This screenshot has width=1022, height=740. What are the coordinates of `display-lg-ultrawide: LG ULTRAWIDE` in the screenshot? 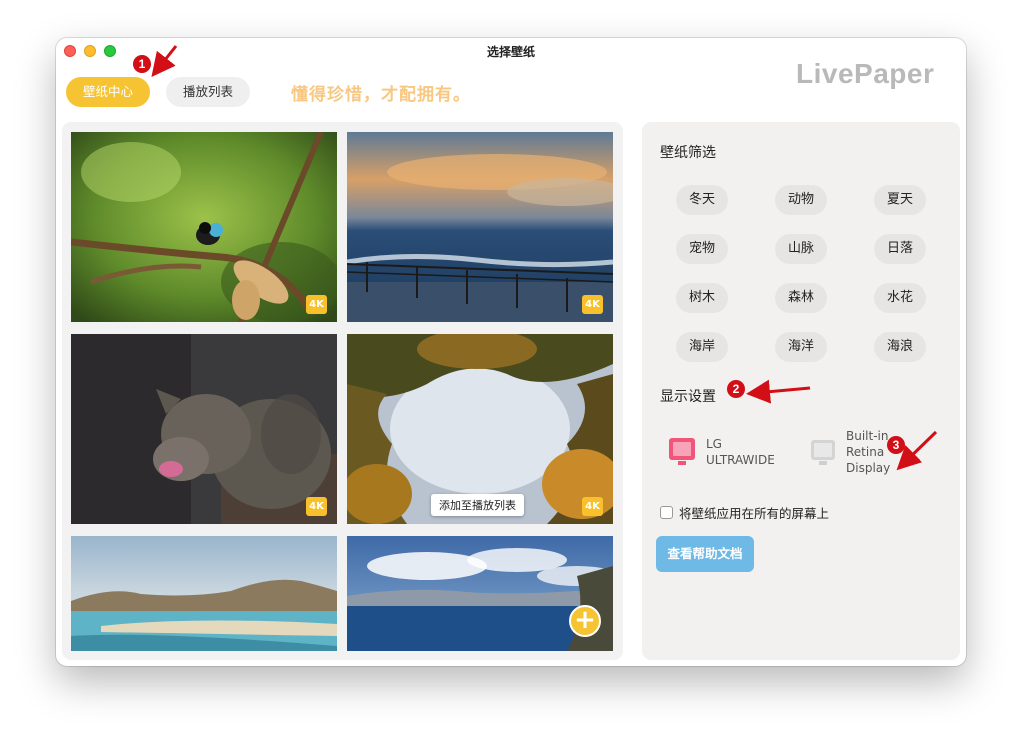 It's located at (721, 452).